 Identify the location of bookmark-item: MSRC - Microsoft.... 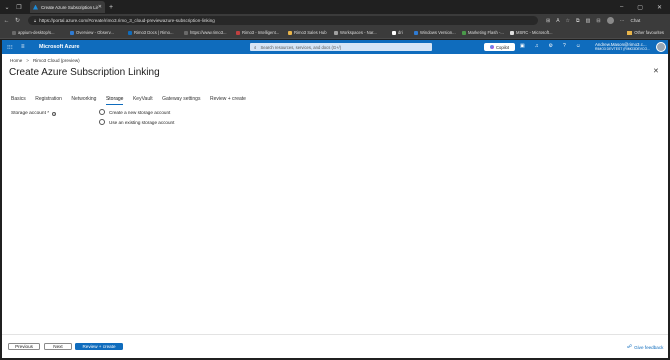
(535, 32).